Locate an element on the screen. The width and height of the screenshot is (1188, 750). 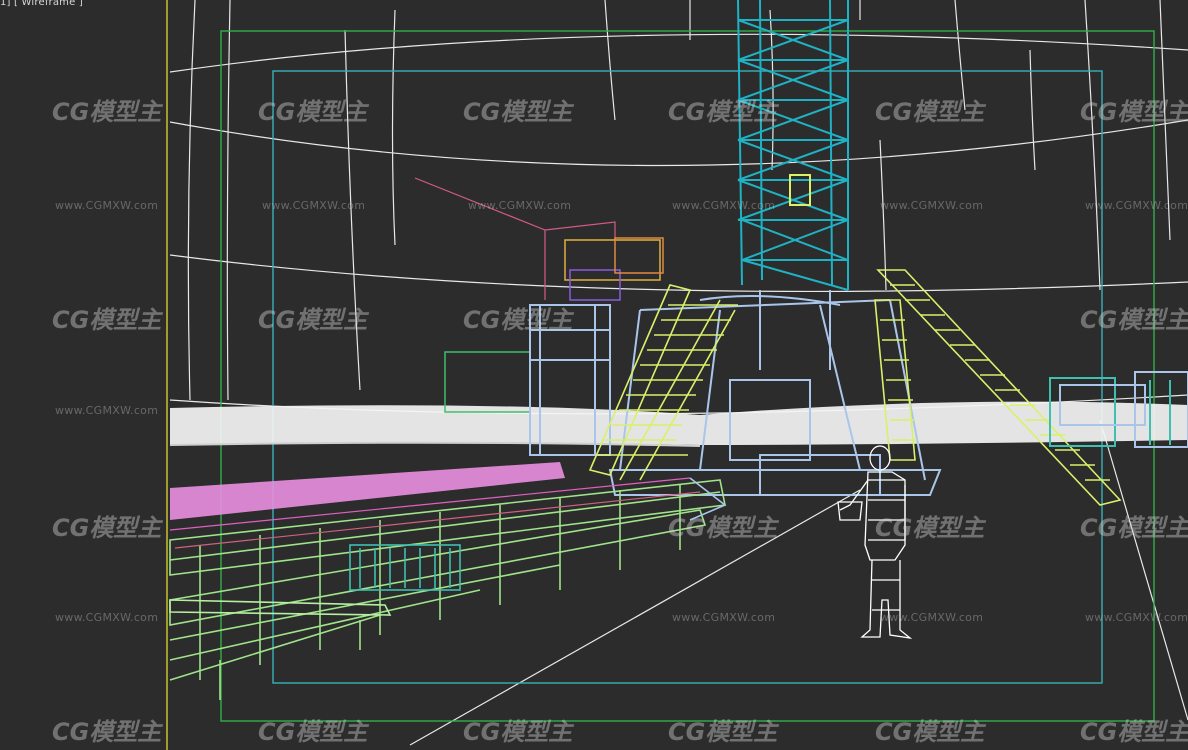
guide-lines is located at coordinates (515, 238).